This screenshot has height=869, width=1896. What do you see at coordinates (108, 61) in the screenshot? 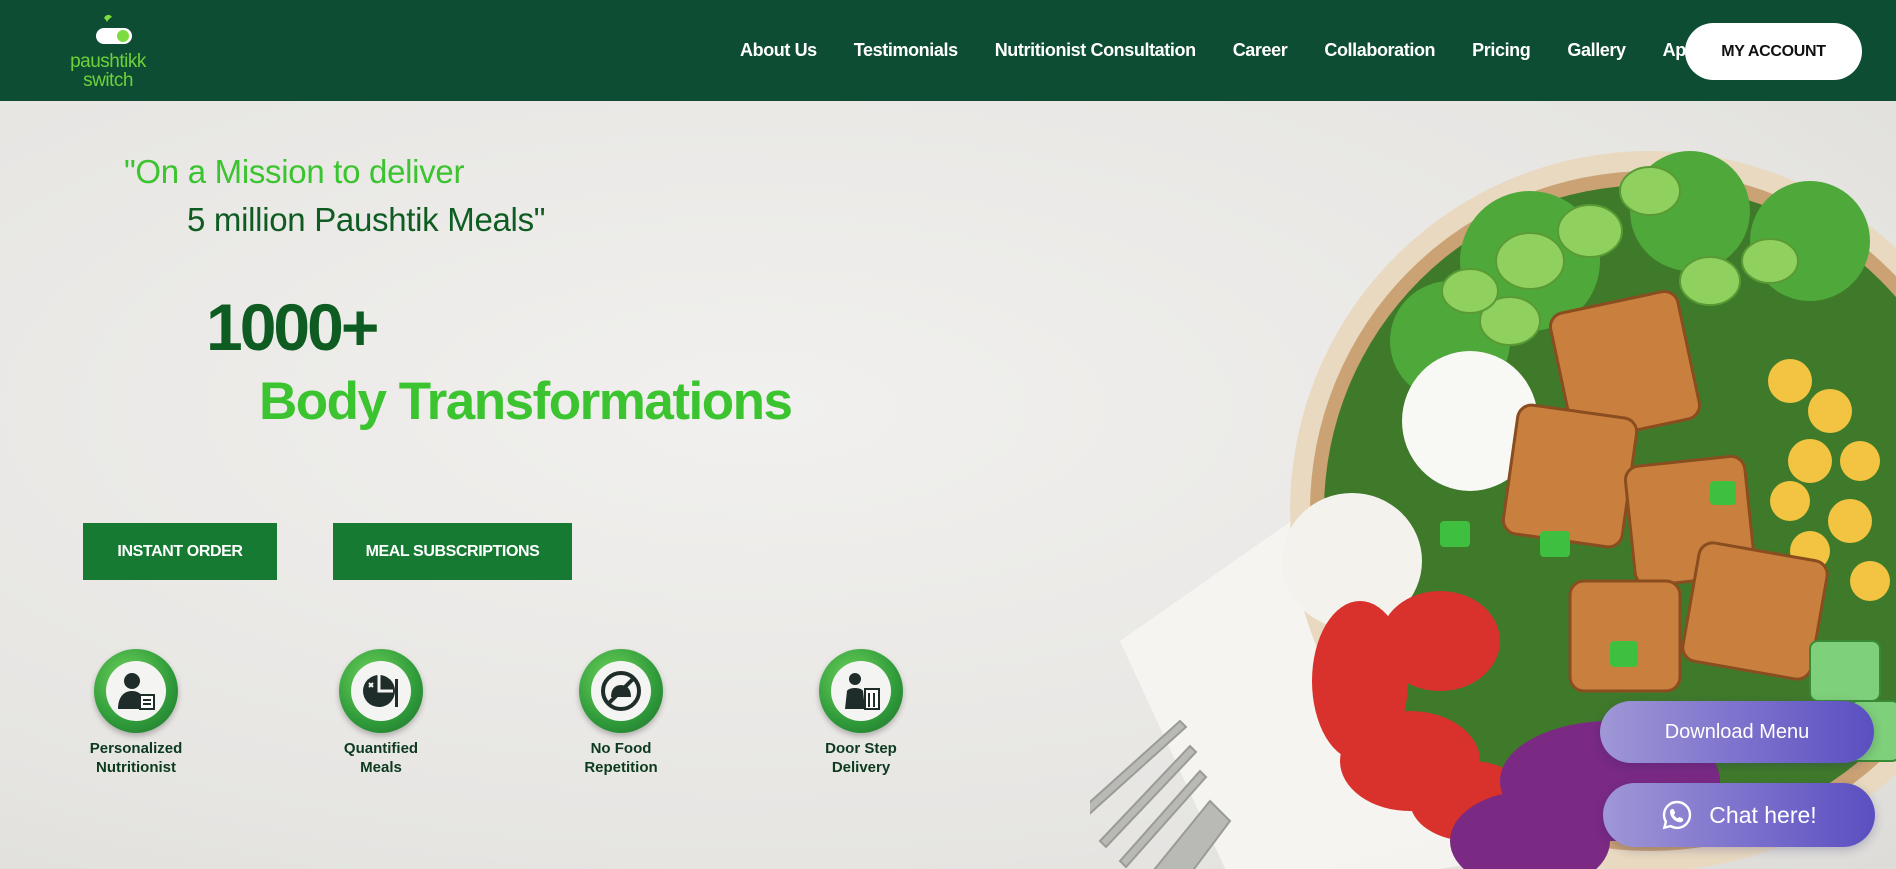
I see `logo-line-1: paushtikk` at bounding box center [108, 61].